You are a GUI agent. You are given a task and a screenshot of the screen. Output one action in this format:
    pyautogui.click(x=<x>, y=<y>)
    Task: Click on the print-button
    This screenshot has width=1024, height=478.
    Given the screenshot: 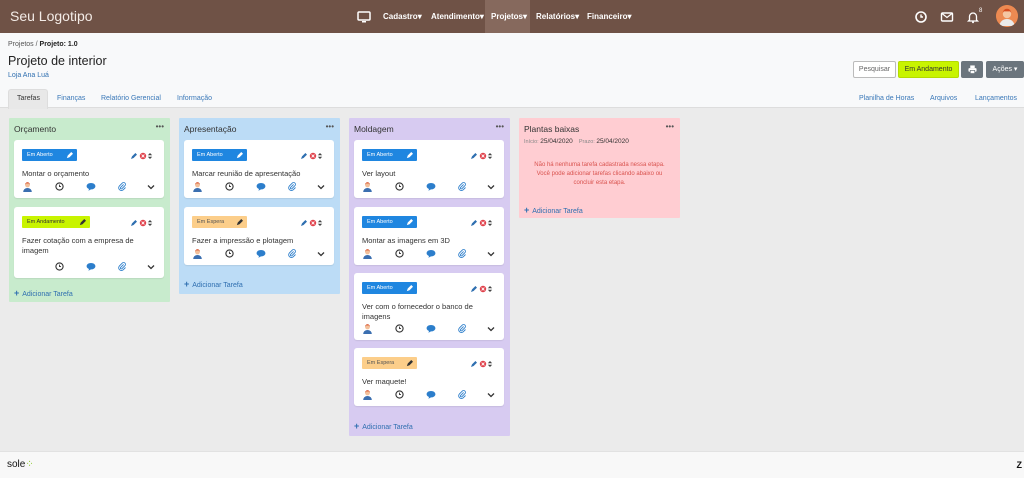 What is the action you would take?
    pyautogui.click(x=972, y=69)
    